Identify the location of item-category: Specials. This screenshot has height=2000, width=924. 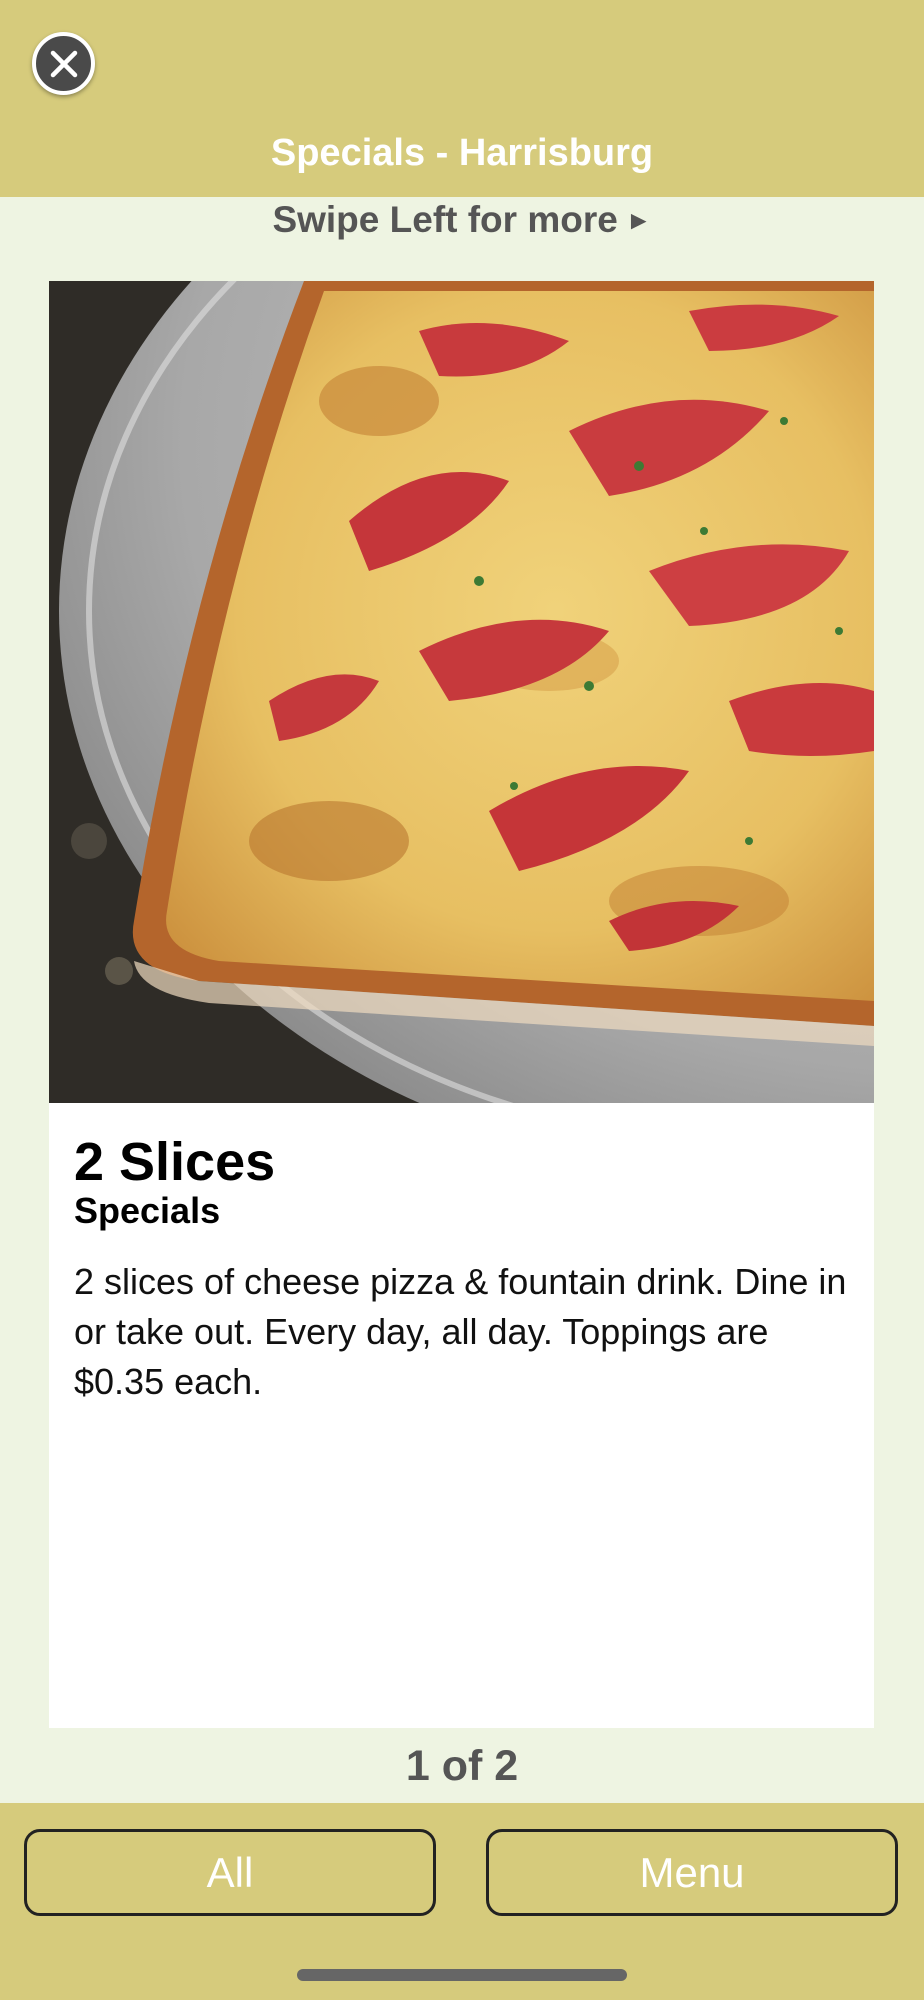
(147, 1210).